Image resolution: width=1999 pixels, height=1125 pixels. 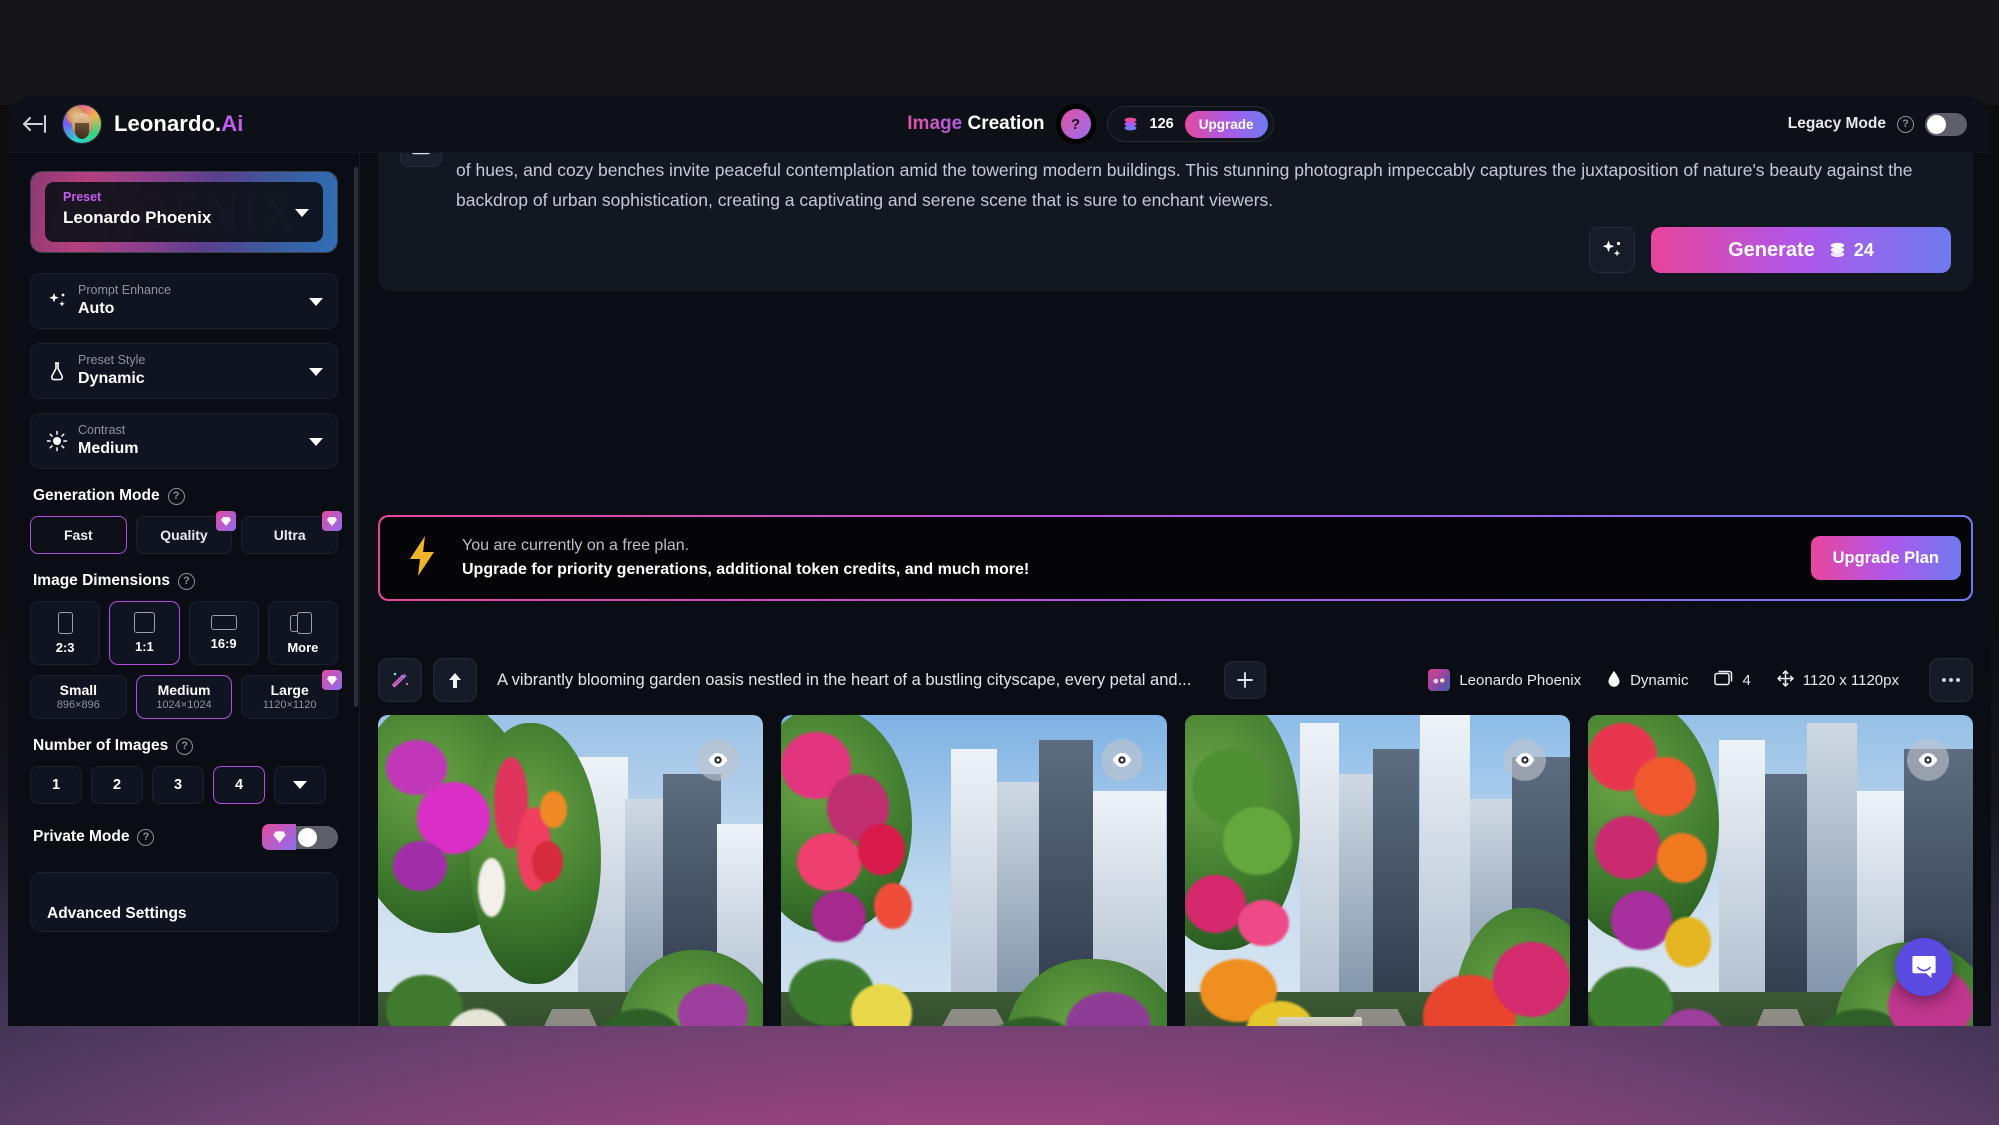 What do you see at coordinates (35, 124) in the screenshot?
I see `back-arrow-icon` at bounding box center [35, 124].